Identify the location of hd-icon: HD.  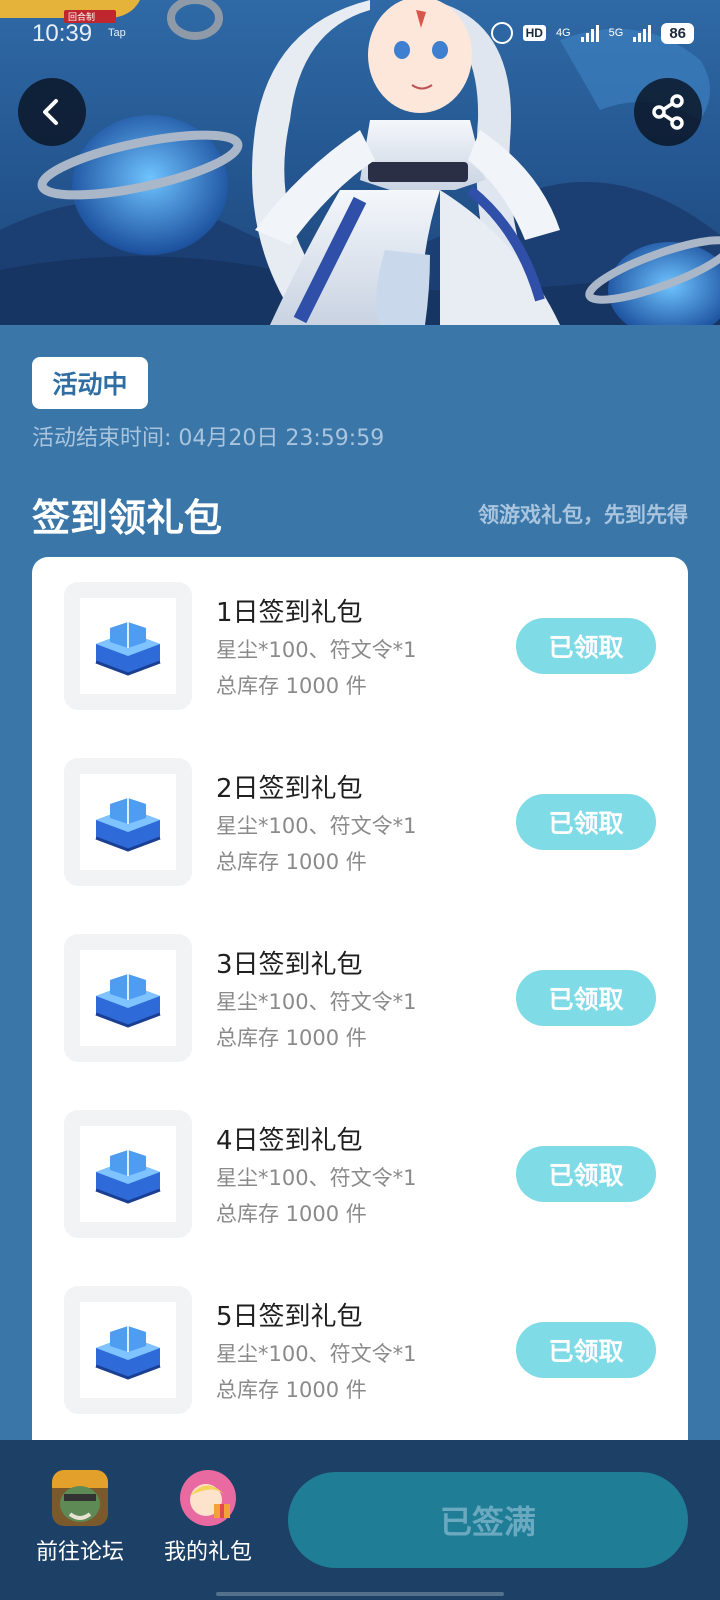
(534, 33).